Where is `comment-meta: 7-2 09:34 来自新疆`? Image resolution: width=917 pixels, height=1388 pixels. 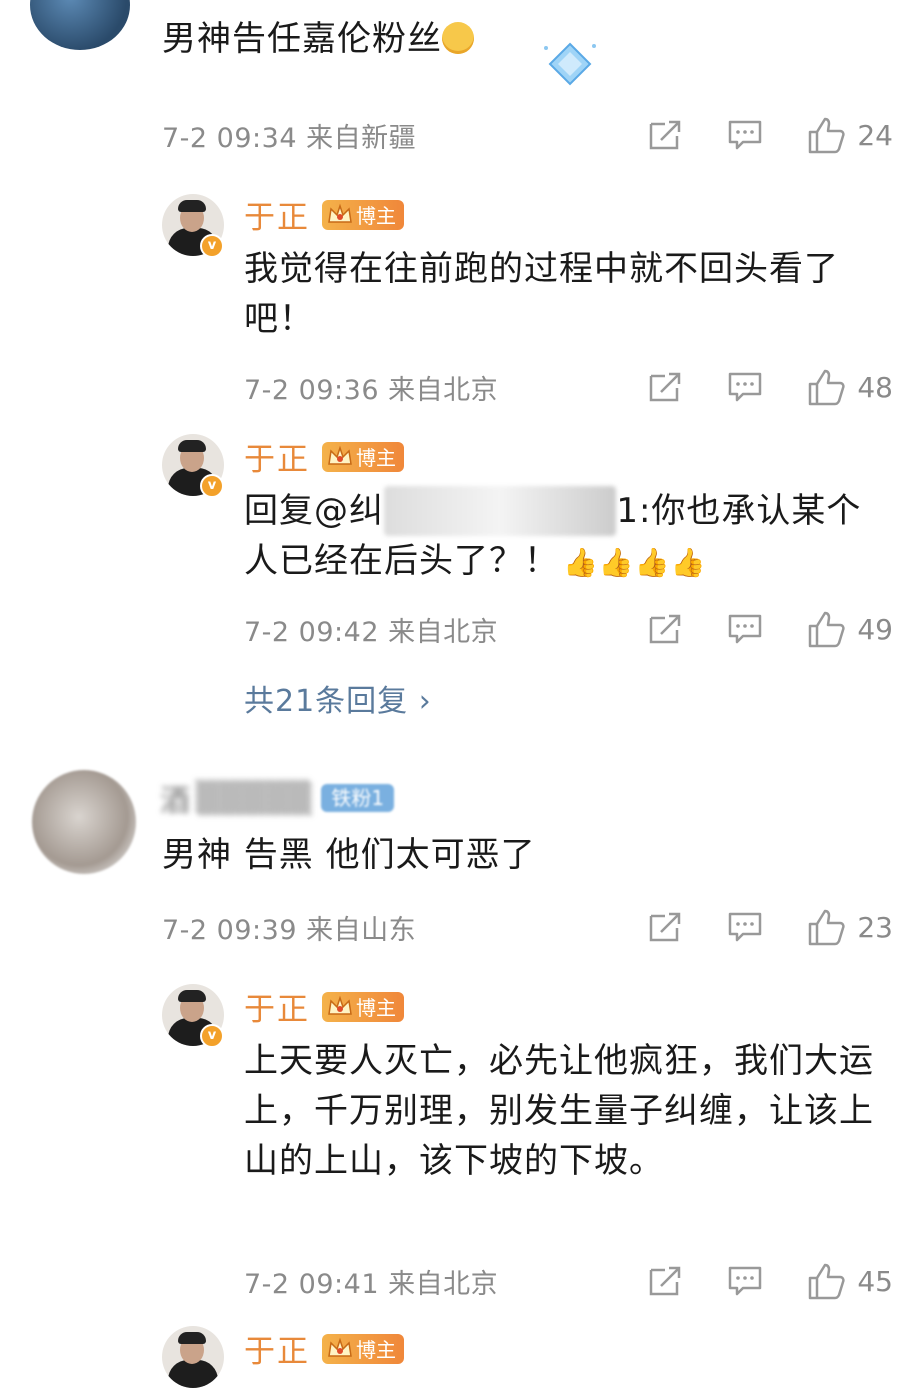
comment-meta: 7-2 09:34 来自新疆 is located at coordinates (289, 138).